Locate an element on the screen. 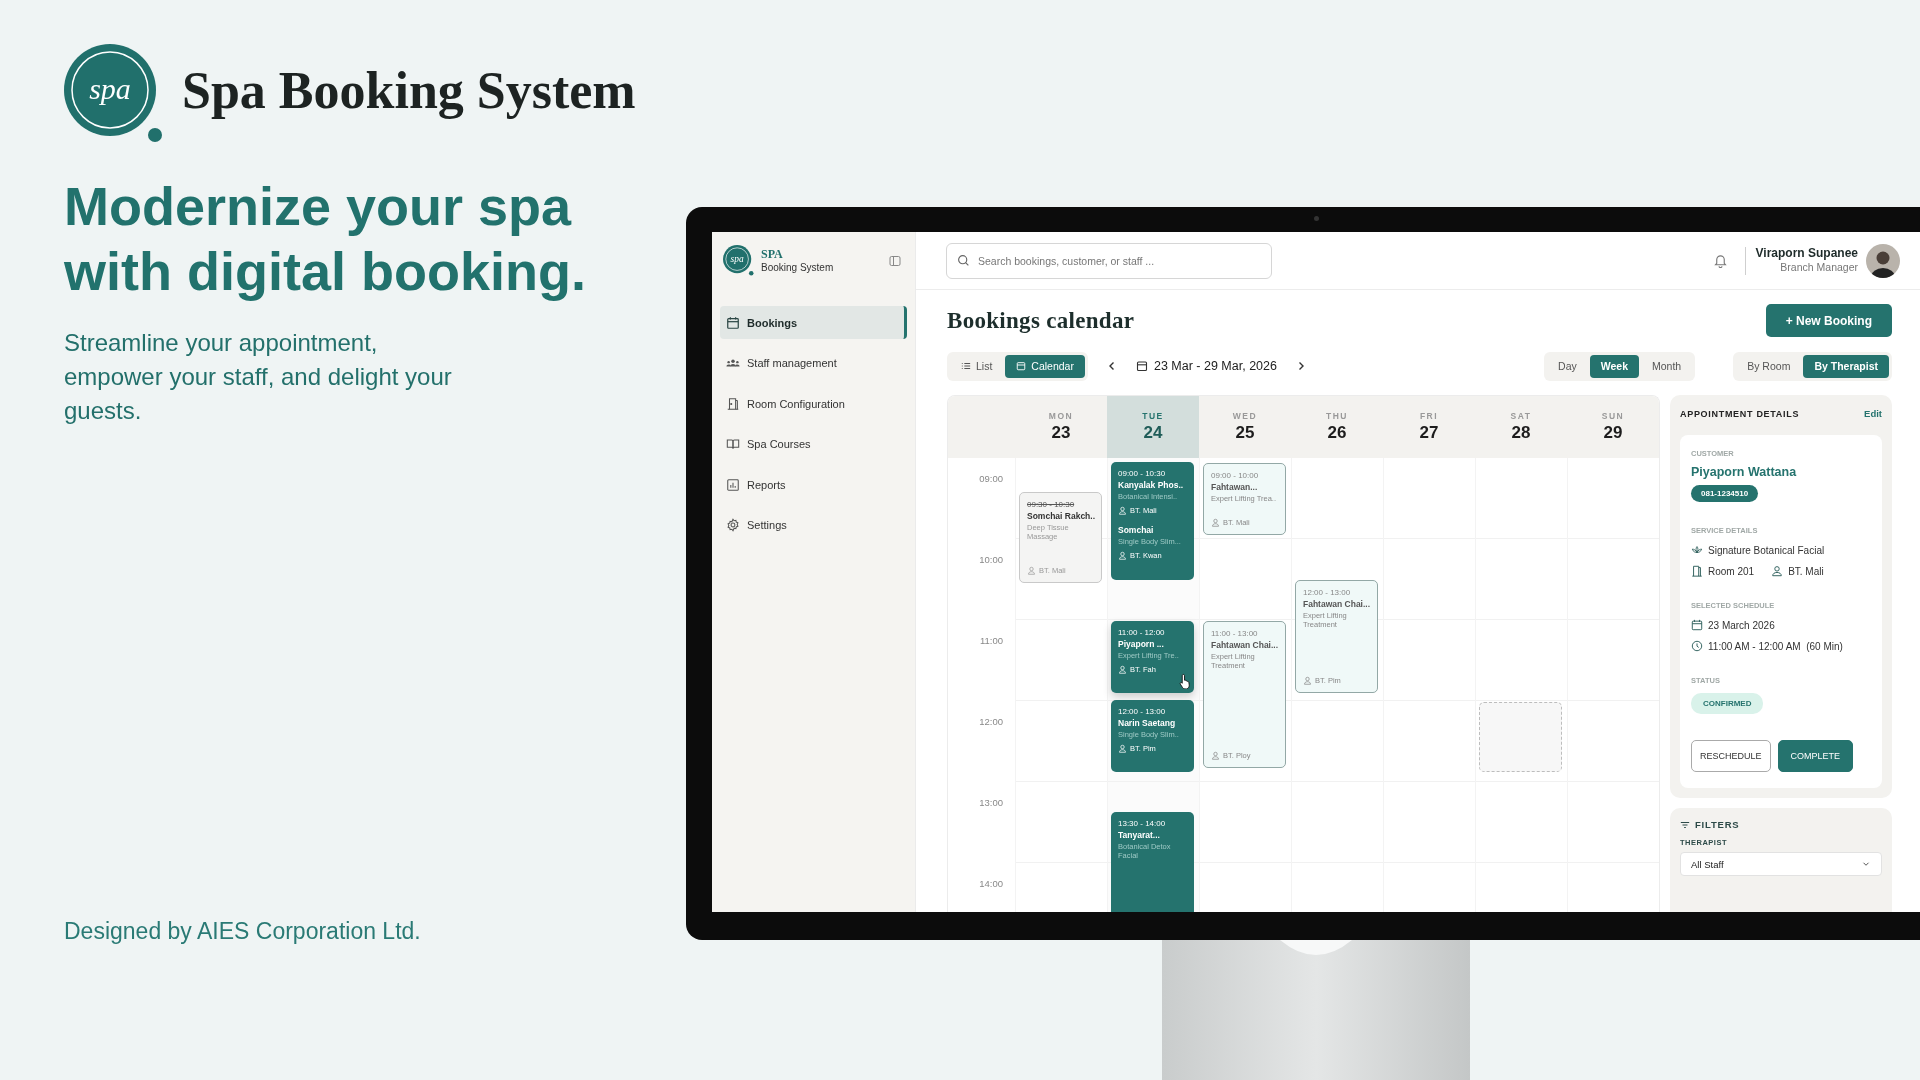 The height and width of the screenshot is (1080, 1920). customer-name: Somchai is located at coordinates (1136, 530).